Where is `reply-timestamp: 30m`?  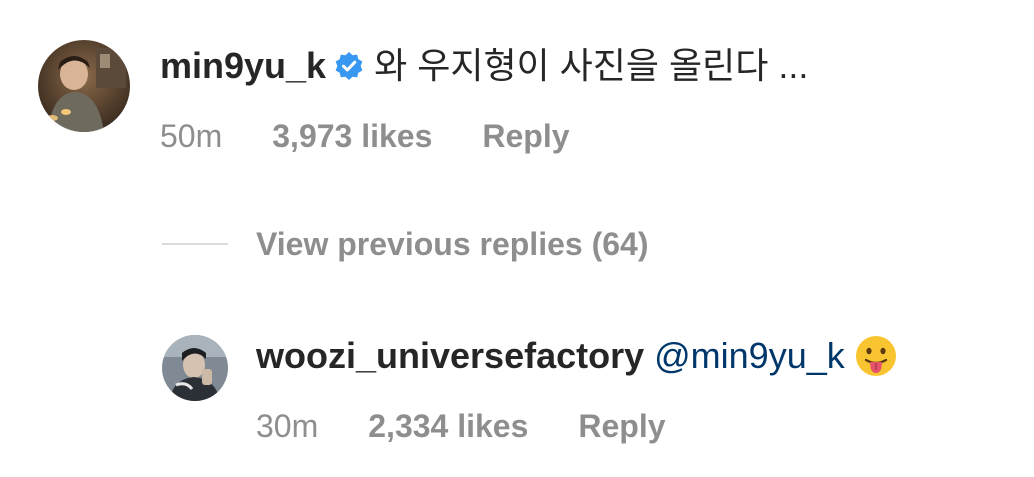 reply-timestamp: 30m is located at coordinates (287, 426).